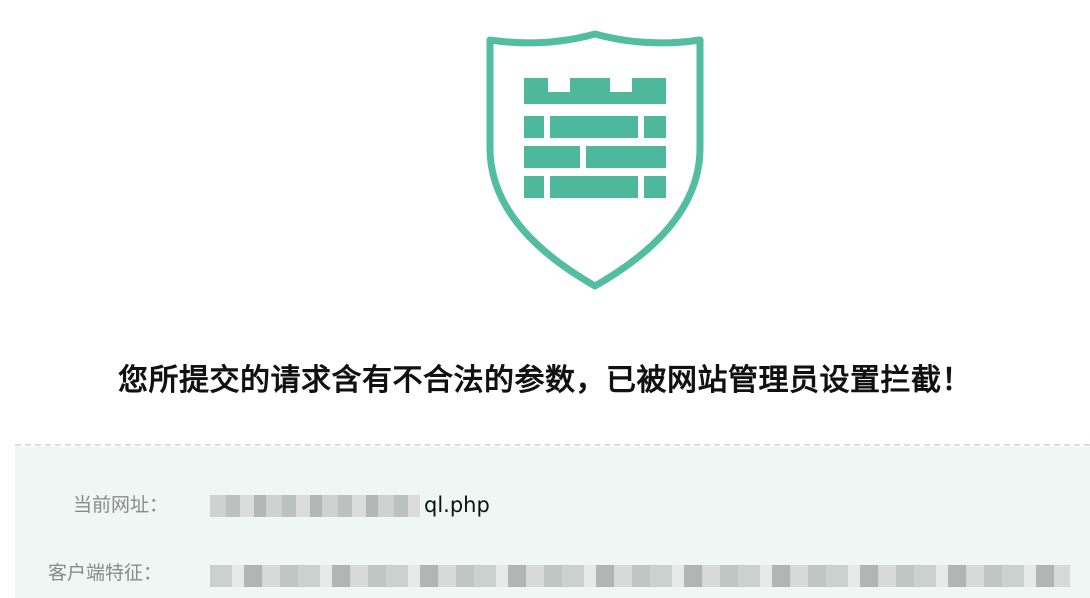 Image resolution: width=1090 pixels, height=598 pixels. Describe the element at coordinates (640, 576) in the screenshot. I see `redacted-client-mask` at that location.